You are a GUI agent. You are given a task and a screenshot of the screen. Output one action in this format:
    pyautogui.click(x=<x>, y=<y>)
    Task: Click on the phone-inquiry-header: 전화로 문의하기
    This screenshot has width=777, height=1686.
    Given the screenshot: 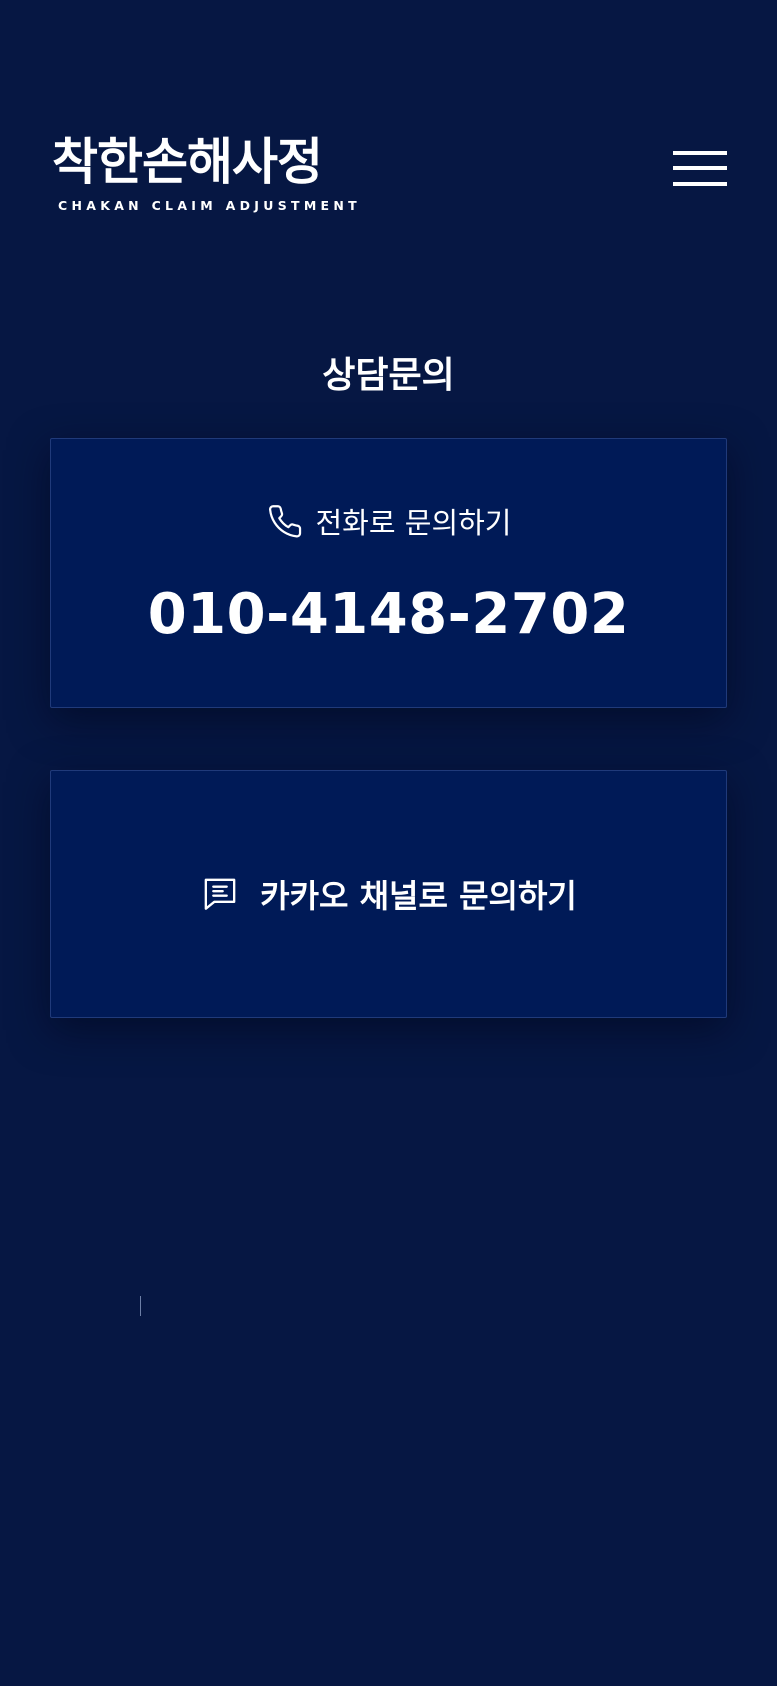 What is the action you would take?
    pyautogui.click(x=388, y=523)
    